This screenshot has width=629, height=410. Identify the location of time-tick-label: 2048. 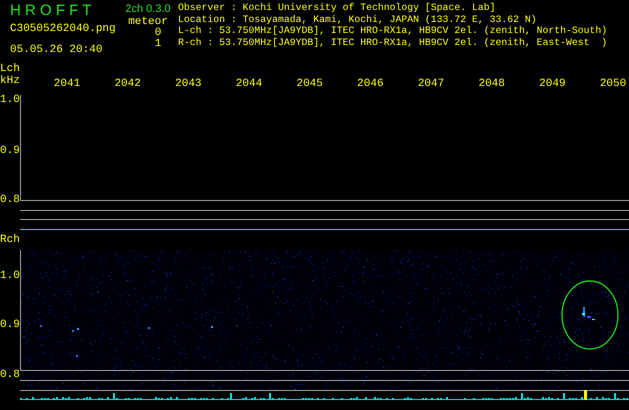
(491, 84).